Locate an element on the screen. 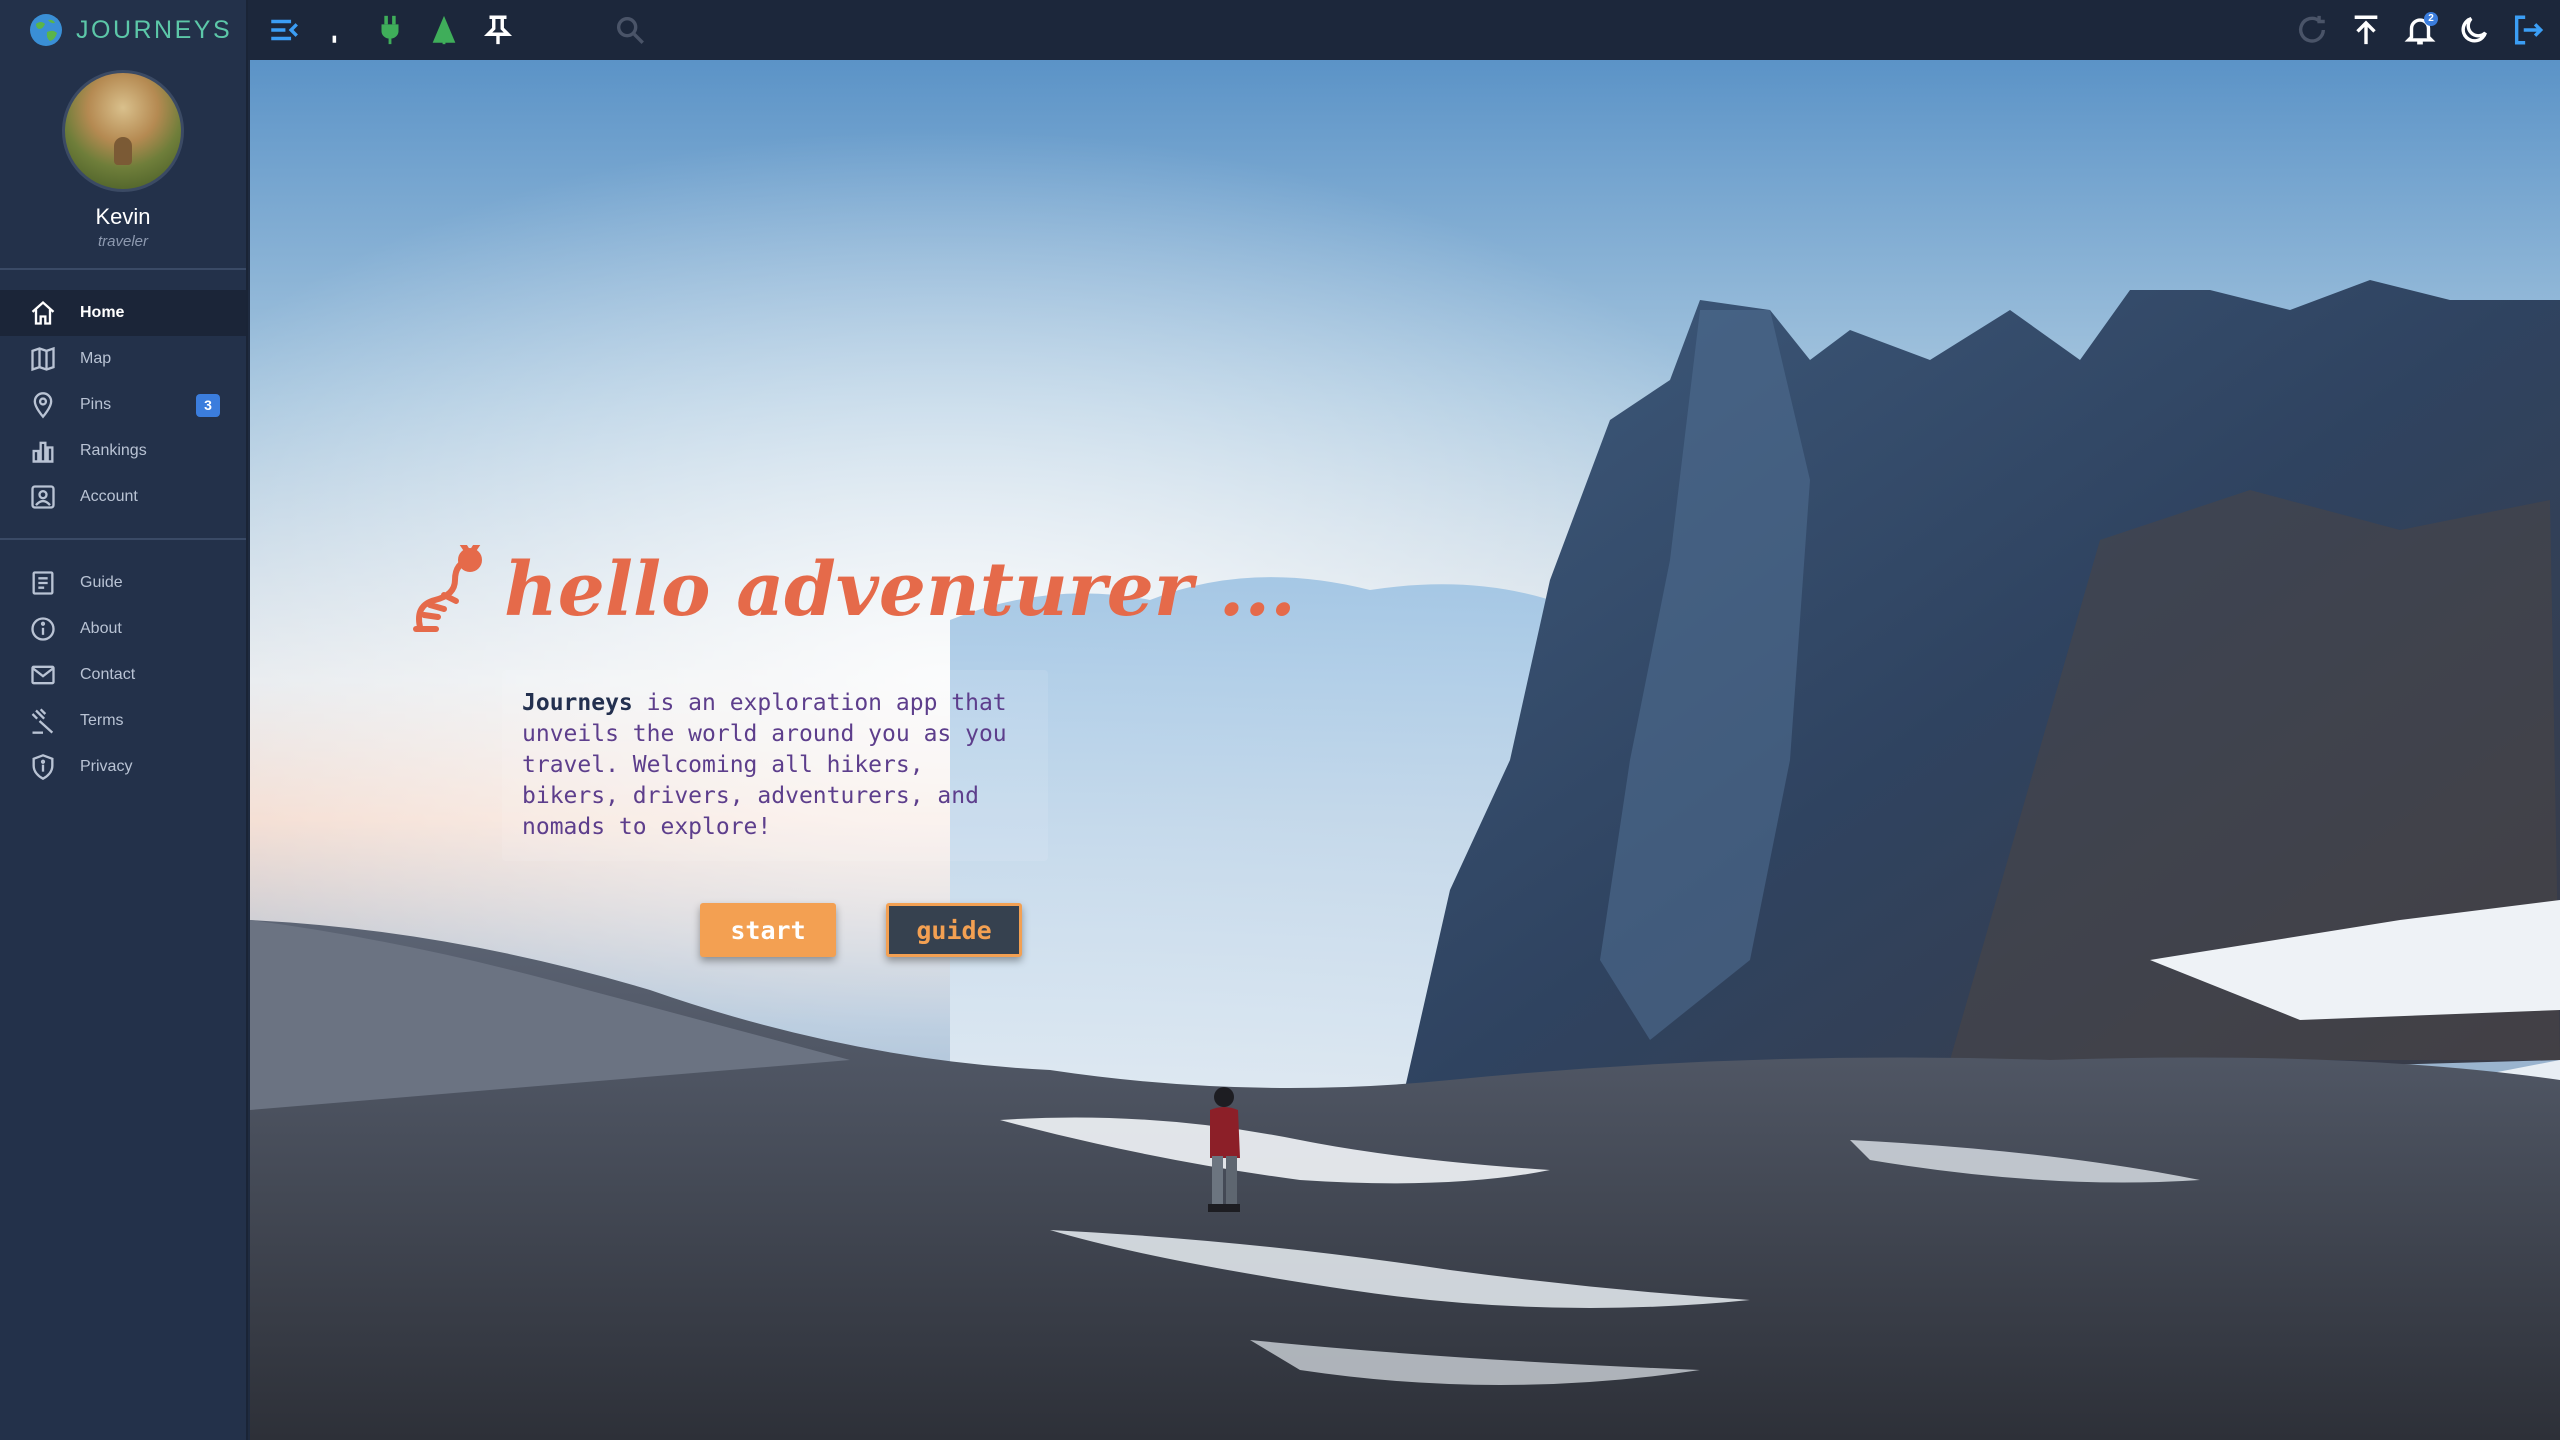  sidebar-item-account: Account is located at coordinates (123, 497).